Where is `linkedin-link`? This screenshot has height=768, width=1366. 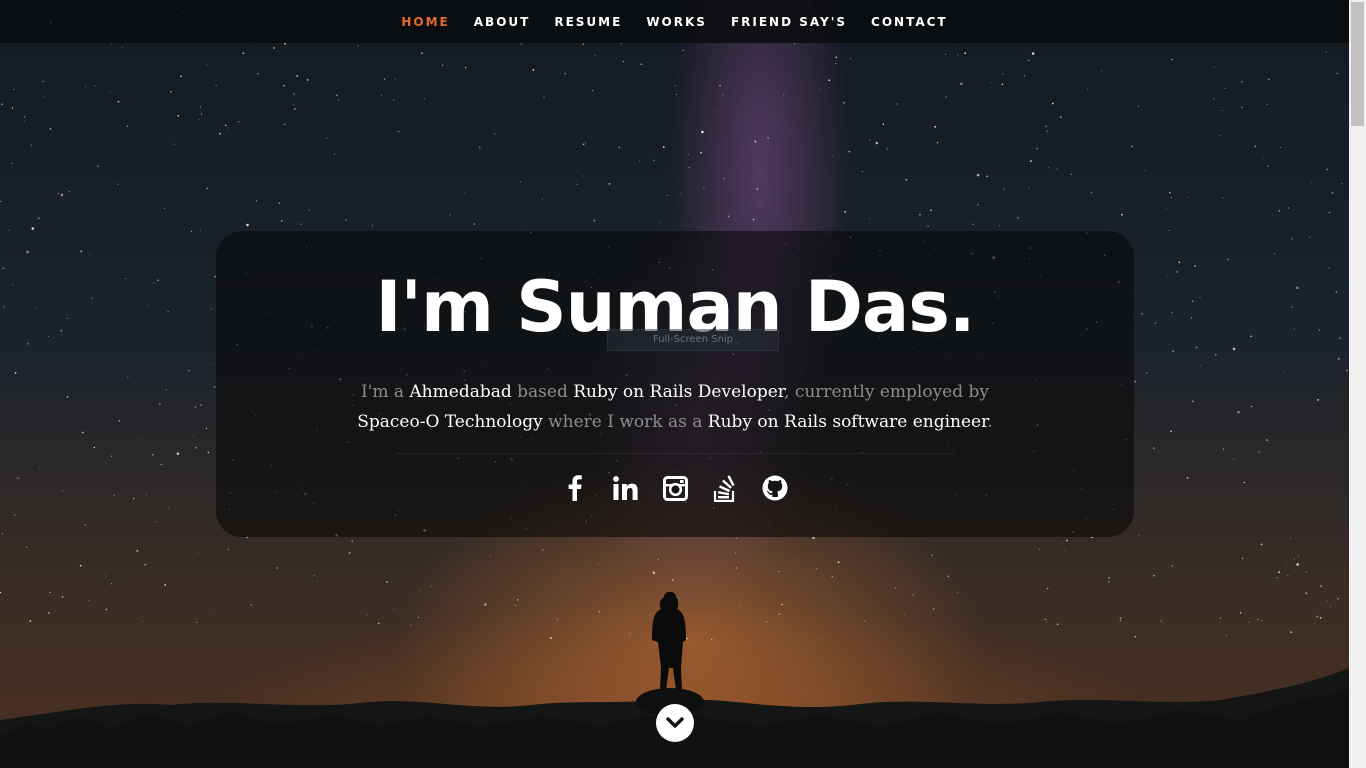 linkedin-link is located at coordinates (625, 488).